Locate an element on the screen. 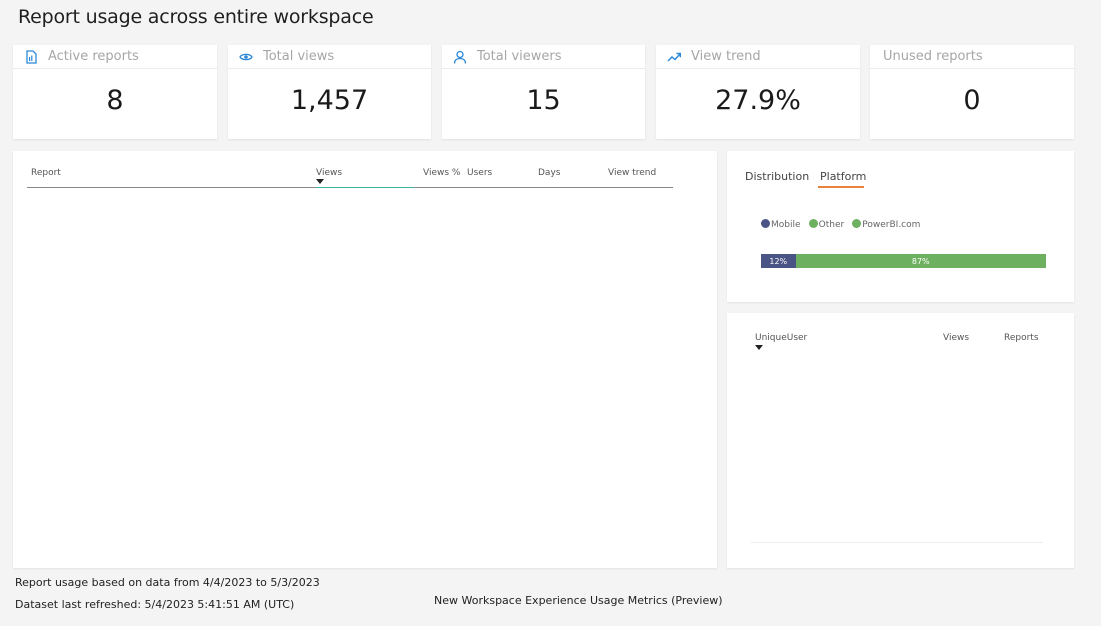 The height and width of the screenshot is (626, 1101). kpi-card-total-views: Total views 1,457 is located at coordinates (329, 92).